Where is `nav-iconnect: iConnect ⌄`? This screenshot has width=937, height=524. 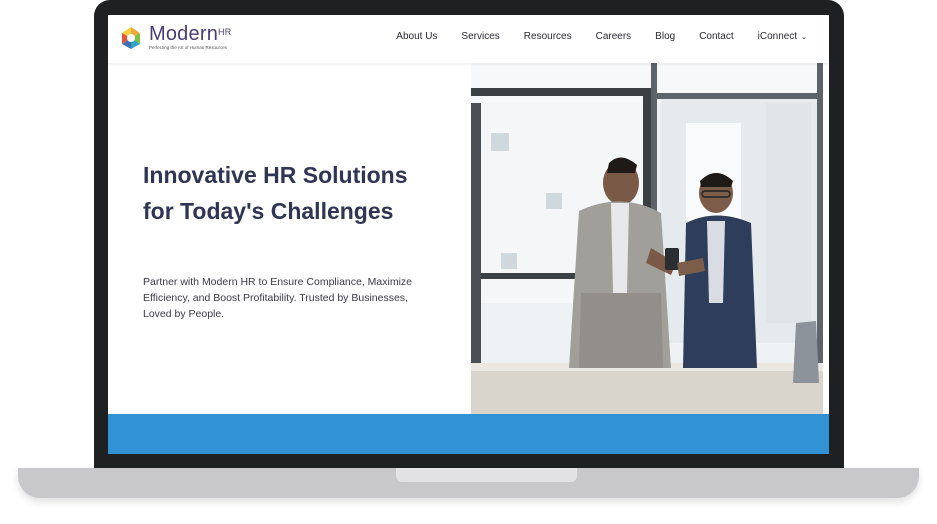 nav-iconnect: iConnect ⌄ is located at coordinates (782, 36).